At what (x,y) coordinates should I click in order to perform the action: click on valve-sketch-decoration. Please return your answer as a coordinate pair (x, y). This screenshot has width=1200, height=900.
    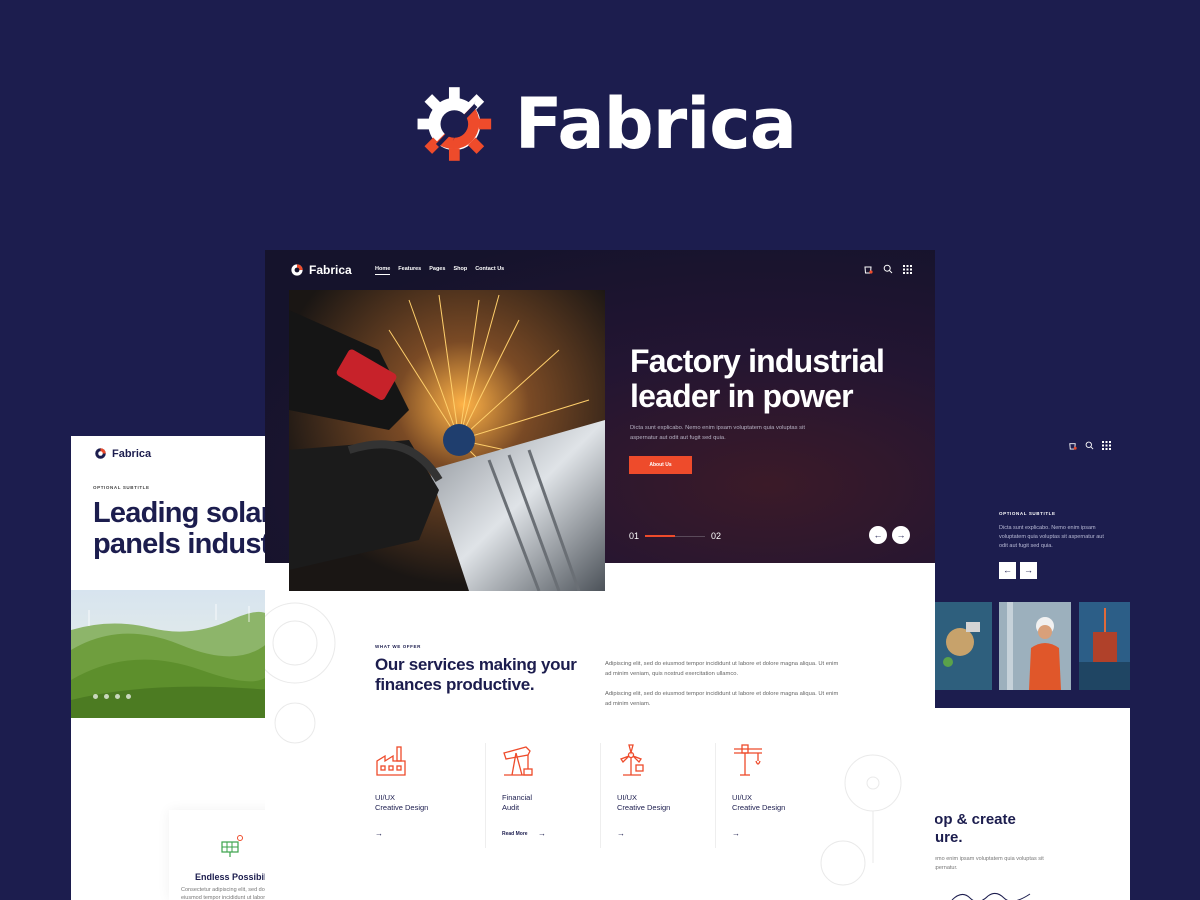
    Looking at the image, I should click on (861, 820).